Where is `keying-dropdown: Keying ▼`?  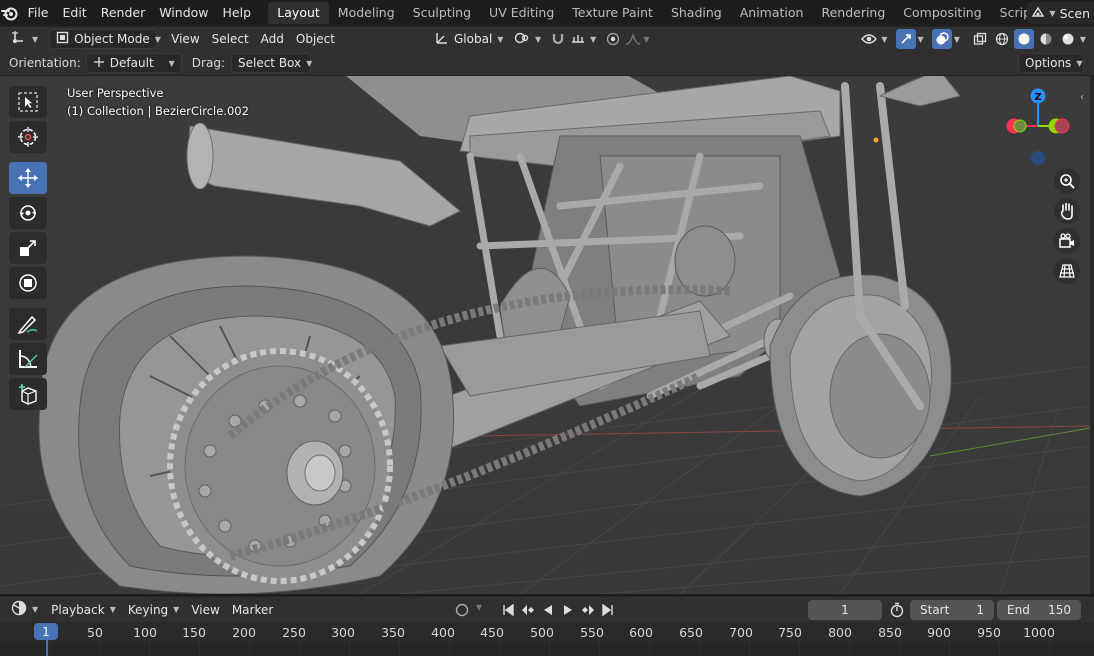 keying-dropdown: Keying ▼ is located at coordinates (153, 609).